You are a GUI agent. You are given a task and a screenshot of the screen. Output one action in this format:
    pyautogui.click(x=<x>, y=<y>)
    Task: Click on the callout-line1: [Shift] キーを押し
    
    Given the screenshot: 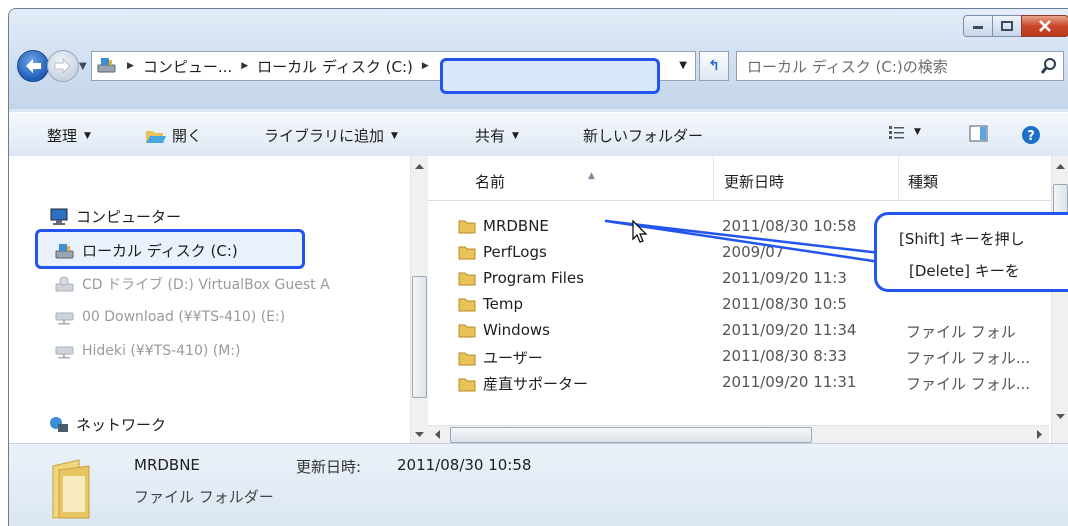 What is the action you would take?
    pyautogui.click(x=962, y=239)
    